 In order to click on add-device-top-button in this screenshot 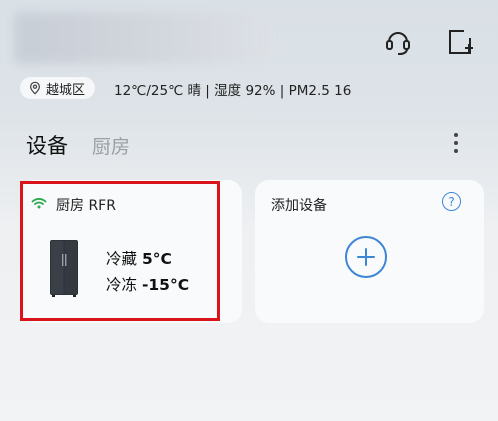, I will do `click(460, 42)`.